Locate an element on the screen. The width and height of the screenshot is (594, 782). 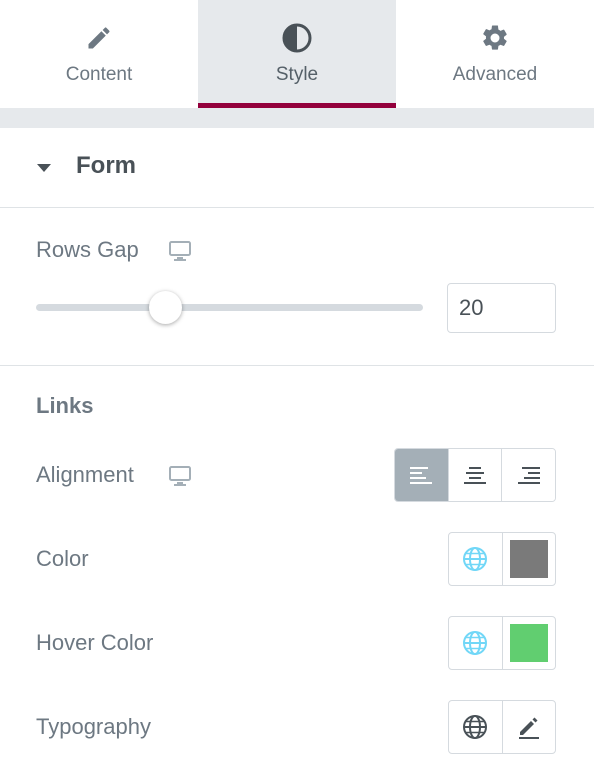
tabs-separator is located at coordinates (297, 118).